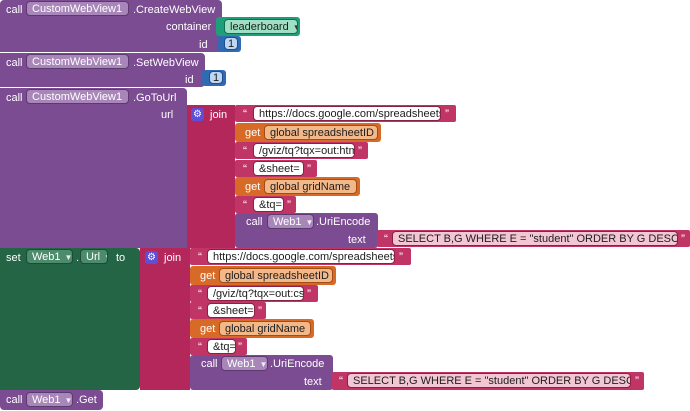 The width and height of the screenshot is (690, 411). Describe the element at coordinates (343, 222) in the screenshot. I see `method-name: .UriEncode` at that location.